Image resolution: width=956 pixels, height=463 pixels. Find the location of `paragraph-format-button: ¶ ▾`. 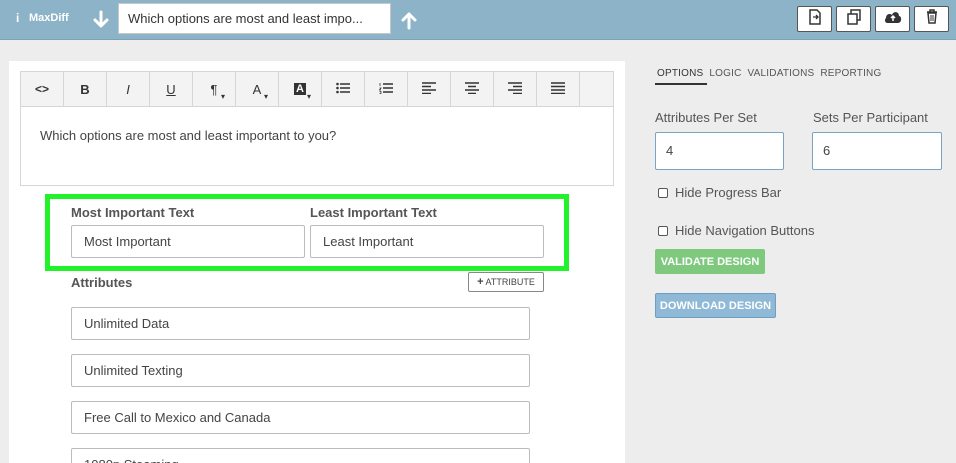

paragraph-format-button: ¶ ▾ is located at coordinates (214, 89).